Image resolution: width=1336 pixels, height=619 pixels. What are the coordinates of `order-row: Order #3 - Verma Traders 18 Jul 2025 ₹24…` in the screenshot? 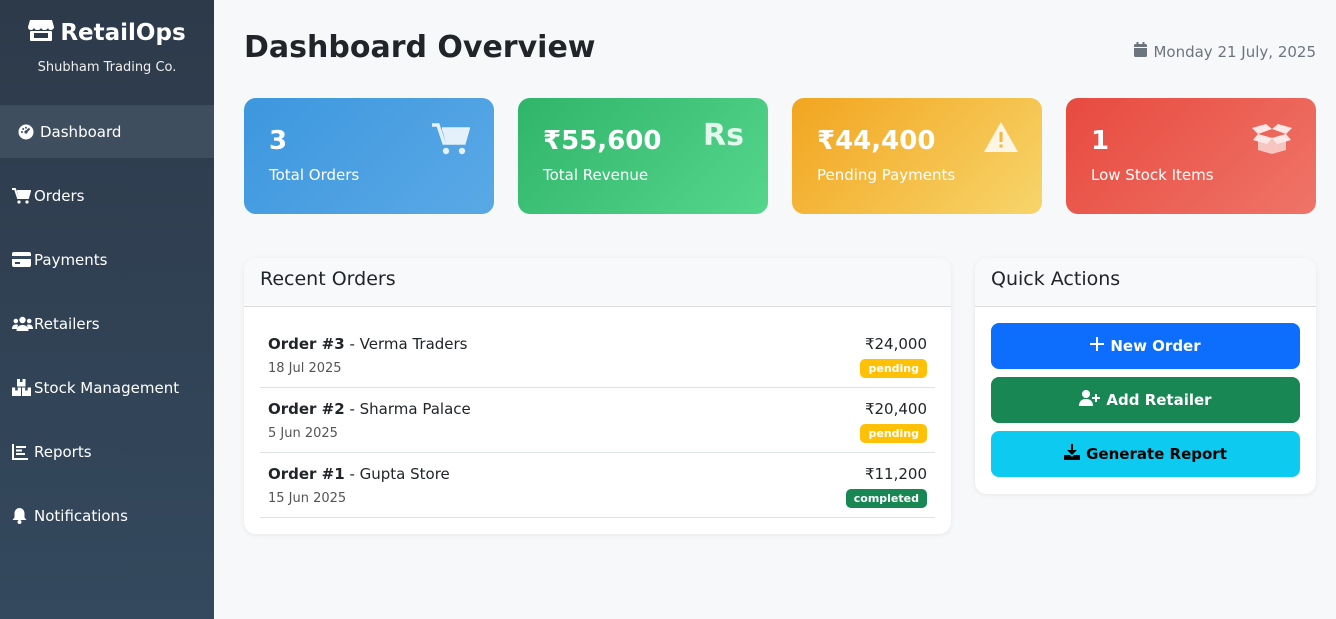 It's located at (597, 355).